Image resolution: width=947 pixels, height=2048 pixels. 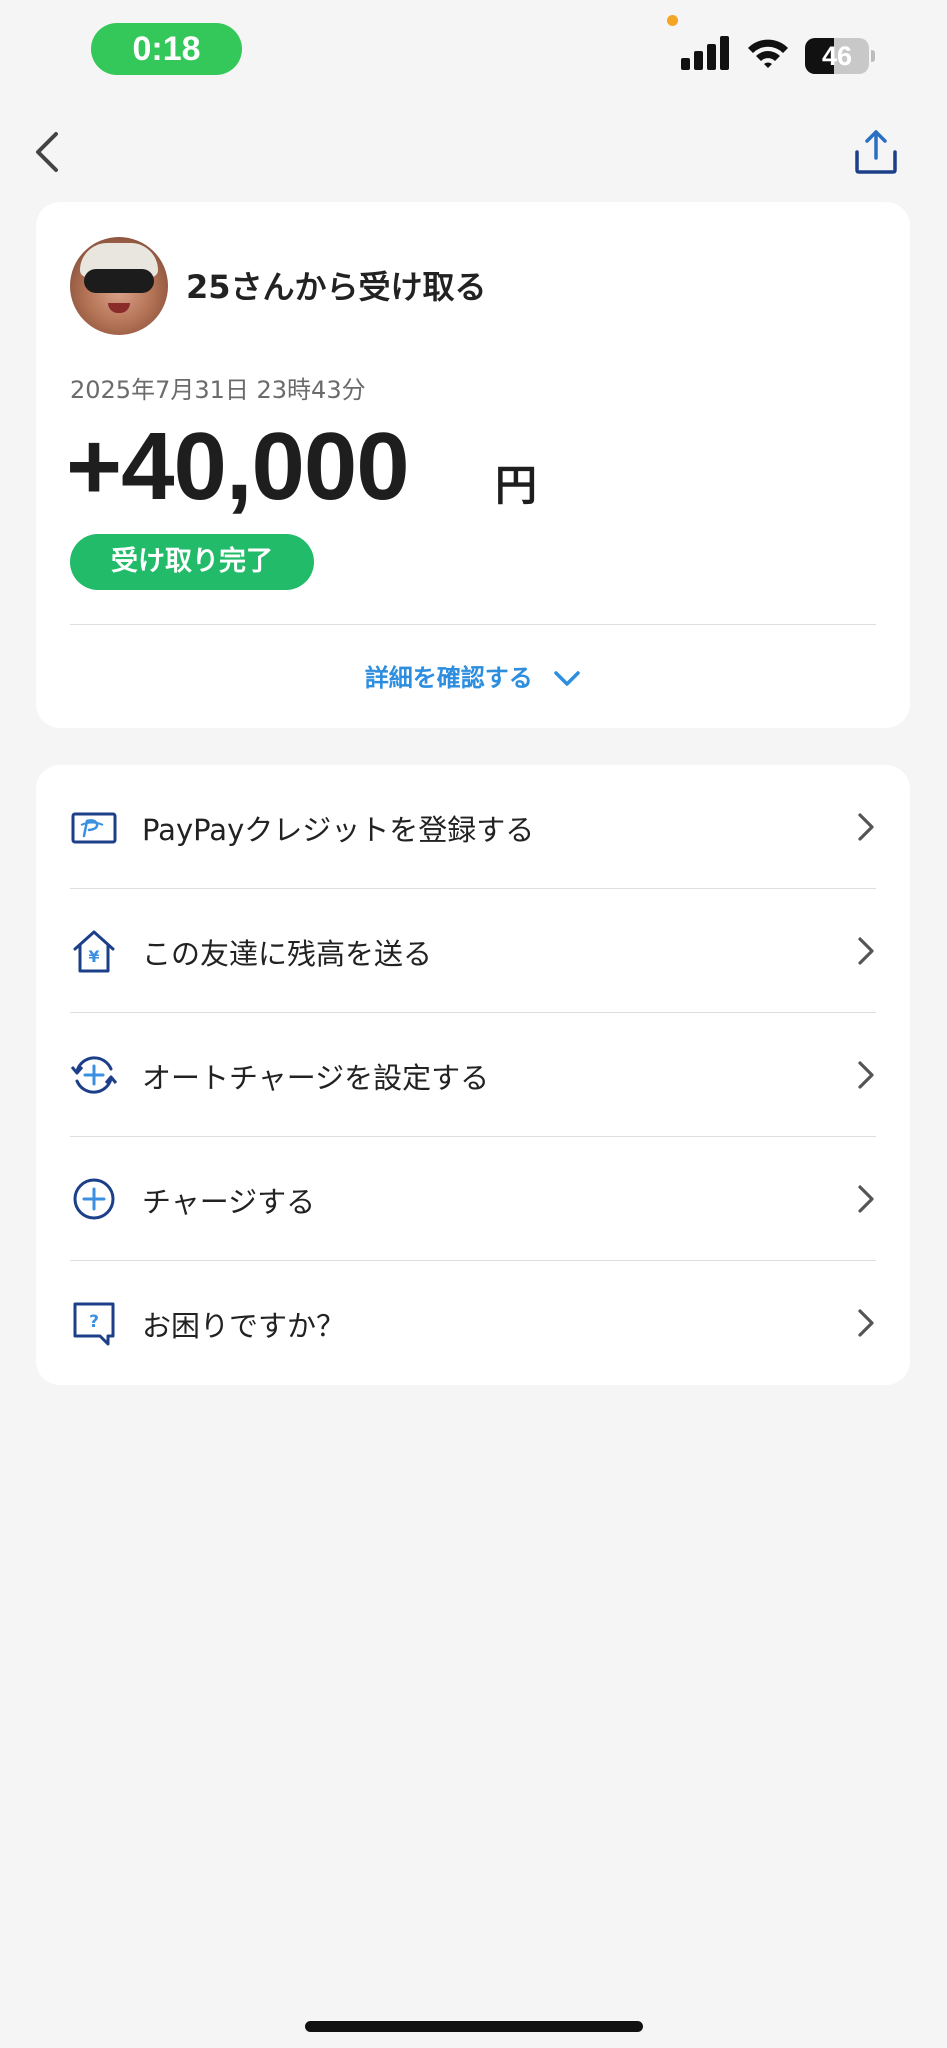 I want to click on back-button, so click(x=48, y=152).